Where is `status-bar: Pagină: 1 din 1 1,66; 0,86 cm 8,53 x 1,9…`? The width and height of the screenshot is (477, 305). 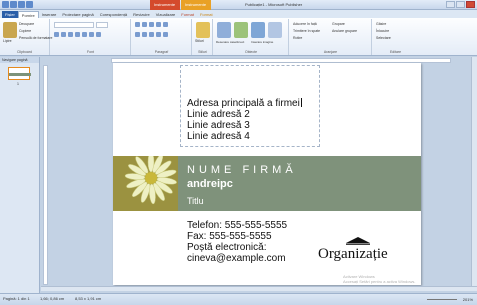
status-bar: Pagină: 1 din 1 1,66; 0,86 cm 8,53 x 1,9… is located at coordinates (238, 299).